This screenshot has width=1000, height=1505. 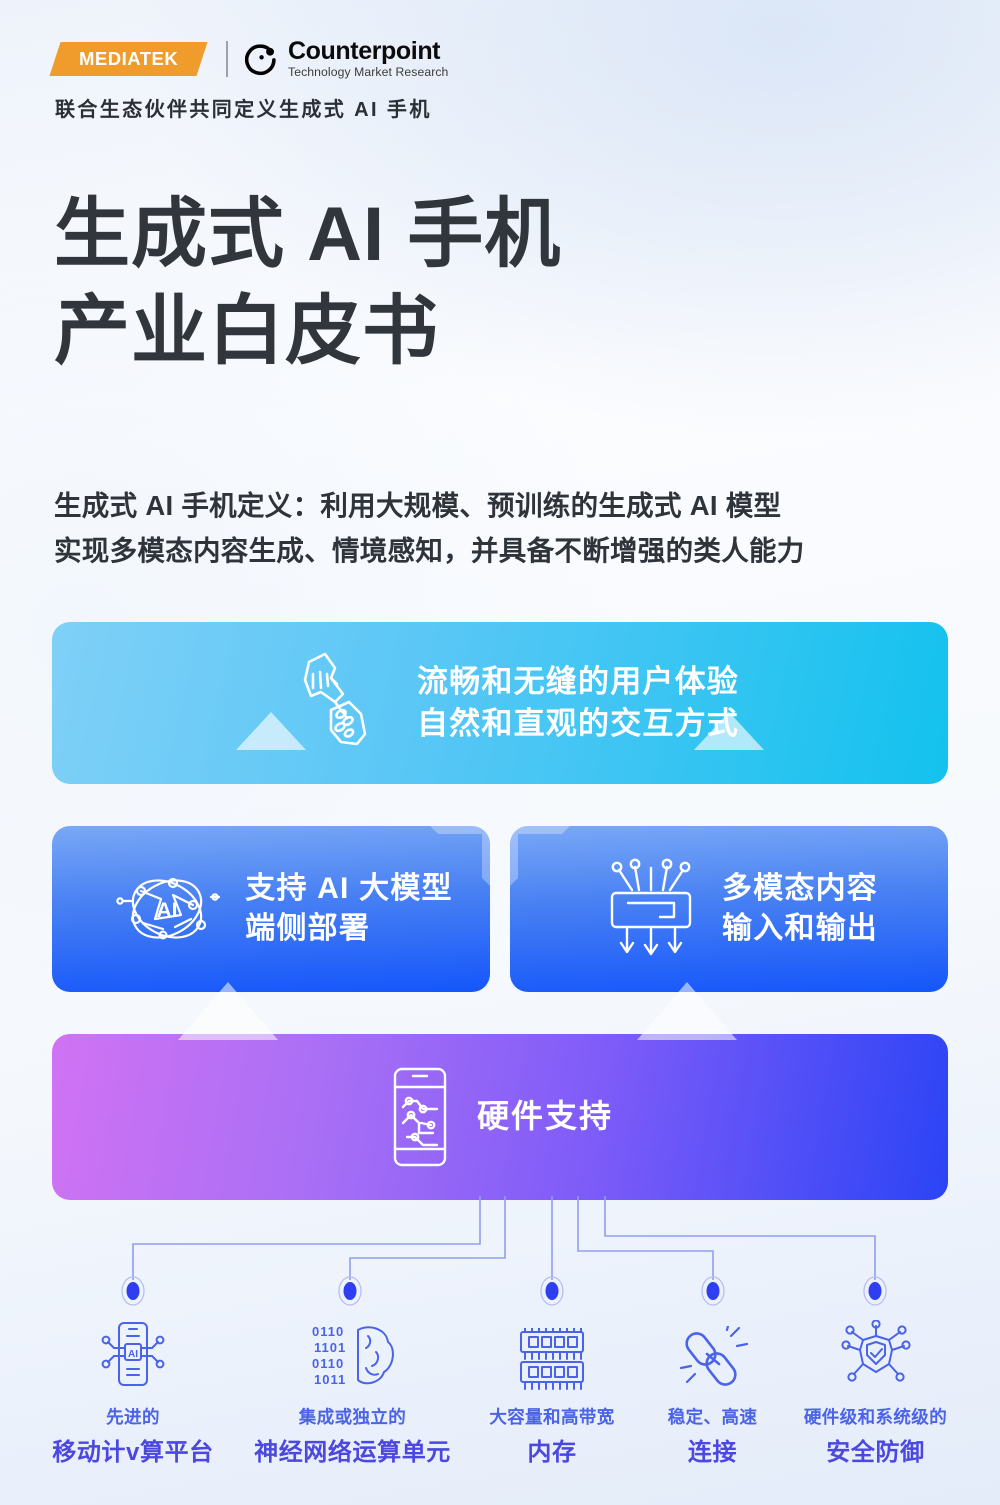 What do you see at coordinates (348, 909) in the screenshot?
I see `card-ai-model-text: 支持 AI 大模型 端侧部署` at bounding box center [348, 909].